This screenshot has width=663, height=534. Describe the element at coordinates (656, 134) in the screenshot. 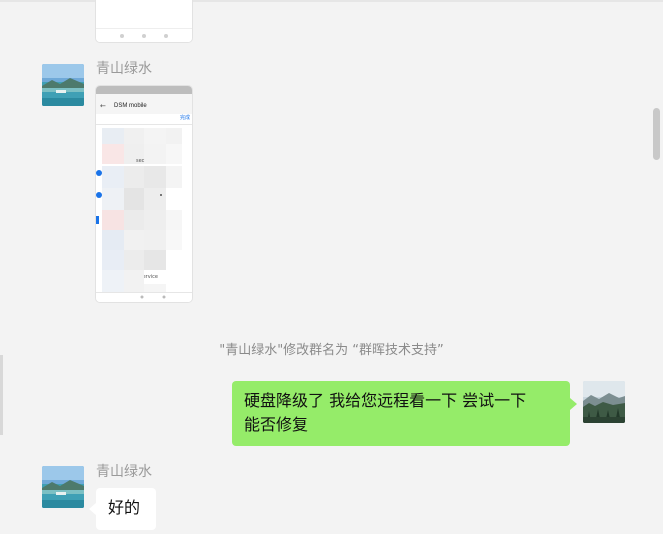

I see `scrollbar-thumb` at that location.